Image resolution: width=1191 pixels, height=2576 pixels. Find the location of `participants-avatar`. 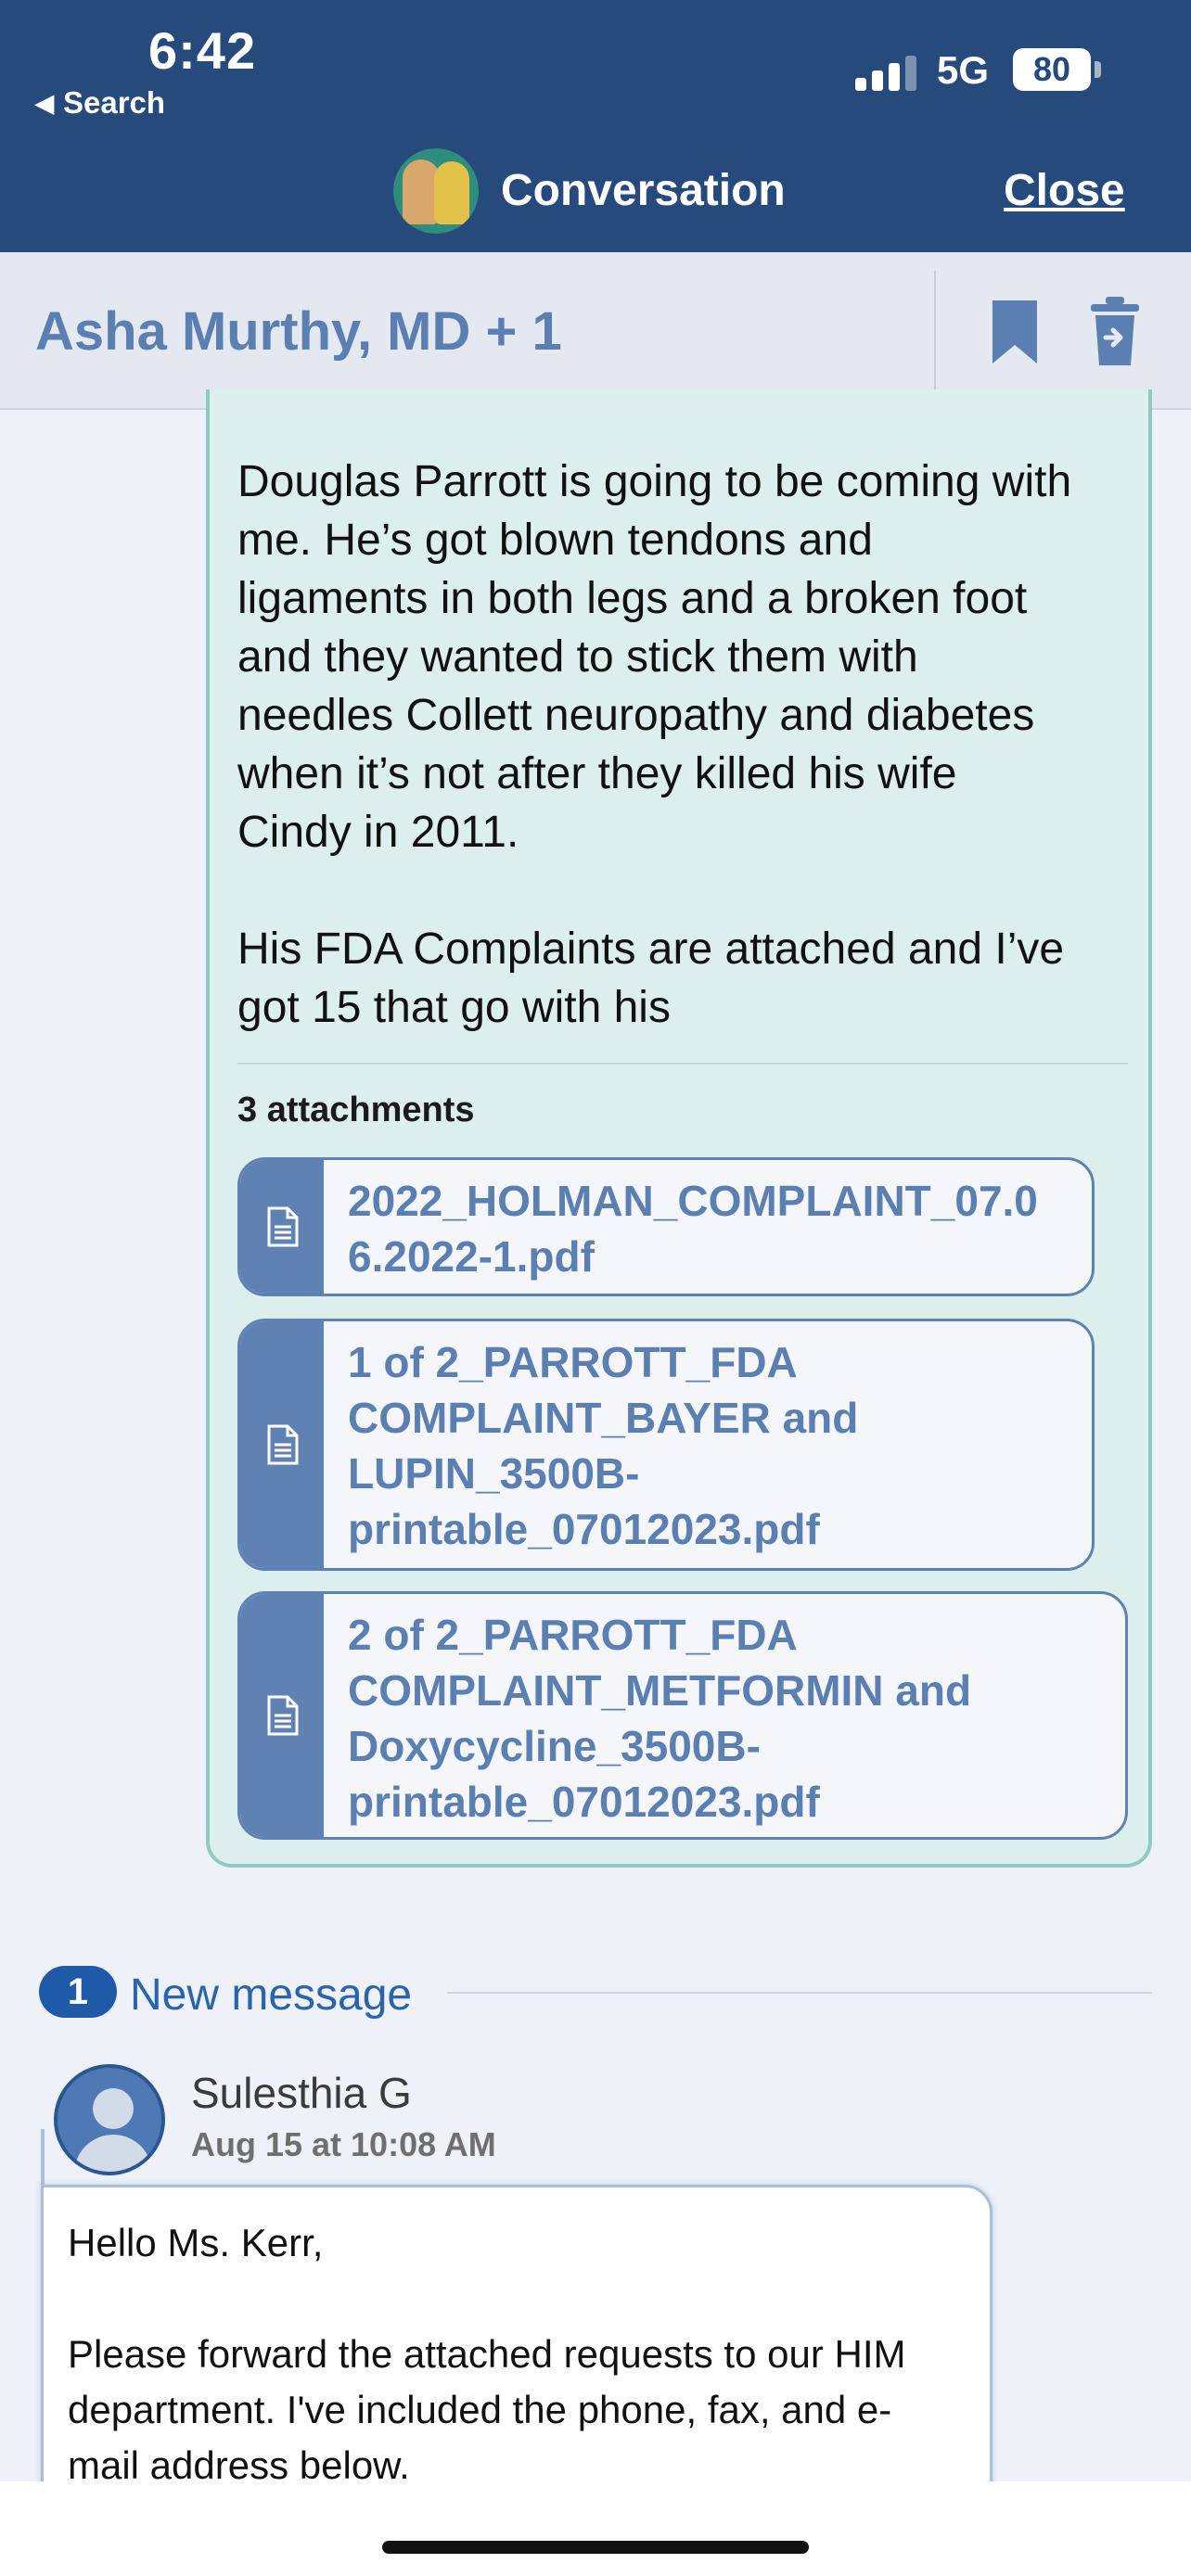

participants-avatar is located at coordinates (436, 191).